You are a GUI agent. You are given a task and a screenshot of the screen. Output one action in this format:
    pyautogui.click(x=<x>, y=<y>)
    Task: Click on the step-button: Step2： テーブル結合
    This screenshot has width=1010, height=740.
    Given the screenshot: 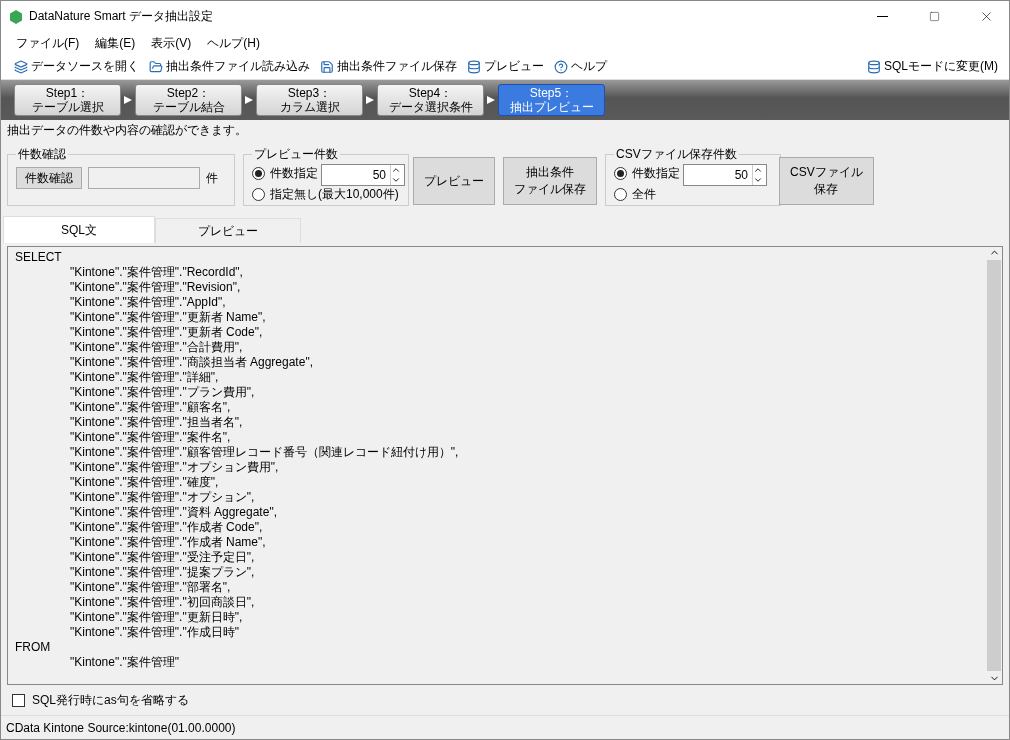 What is the action you would take?
    pyautogui.click(x=188, y=100)
    